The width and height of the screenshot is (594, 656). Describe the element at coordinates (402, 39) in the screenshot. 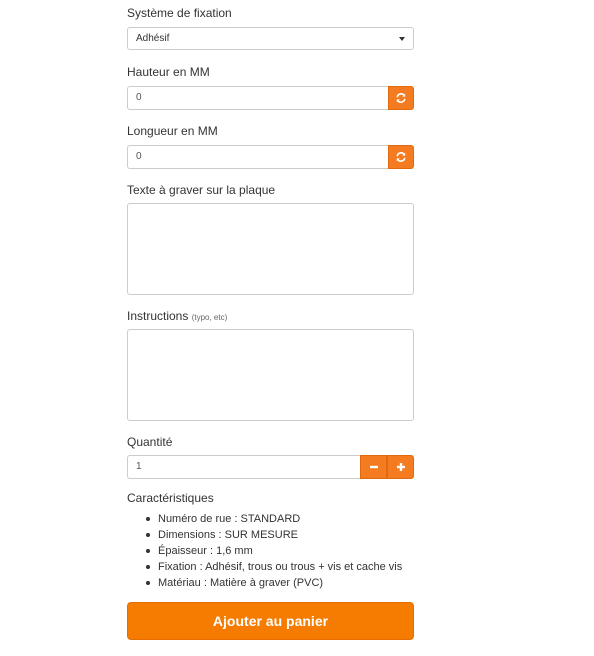

I see `chevron-down-icon` at that location.